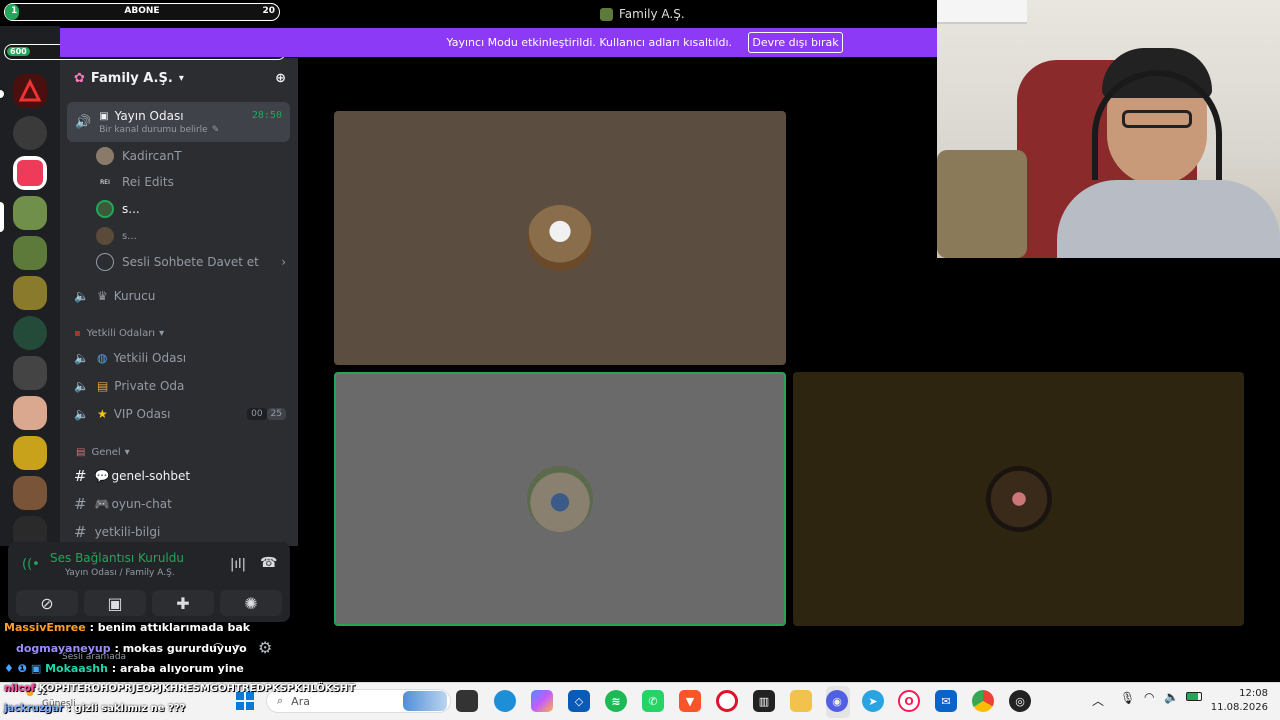  Describe the element at coordinates (129, 386) in the screenshot. I see `voice-channel-private-oda: 🔈 ▤ Private Oda` at that location.